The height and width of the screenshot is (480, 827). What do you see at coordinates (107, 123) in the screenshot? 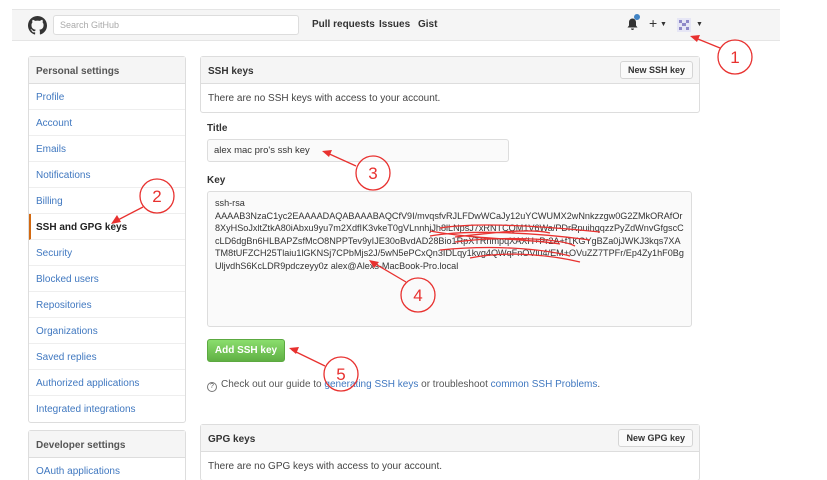
I see `sidebar-item-account: Account` at bounding box center [107, 123].